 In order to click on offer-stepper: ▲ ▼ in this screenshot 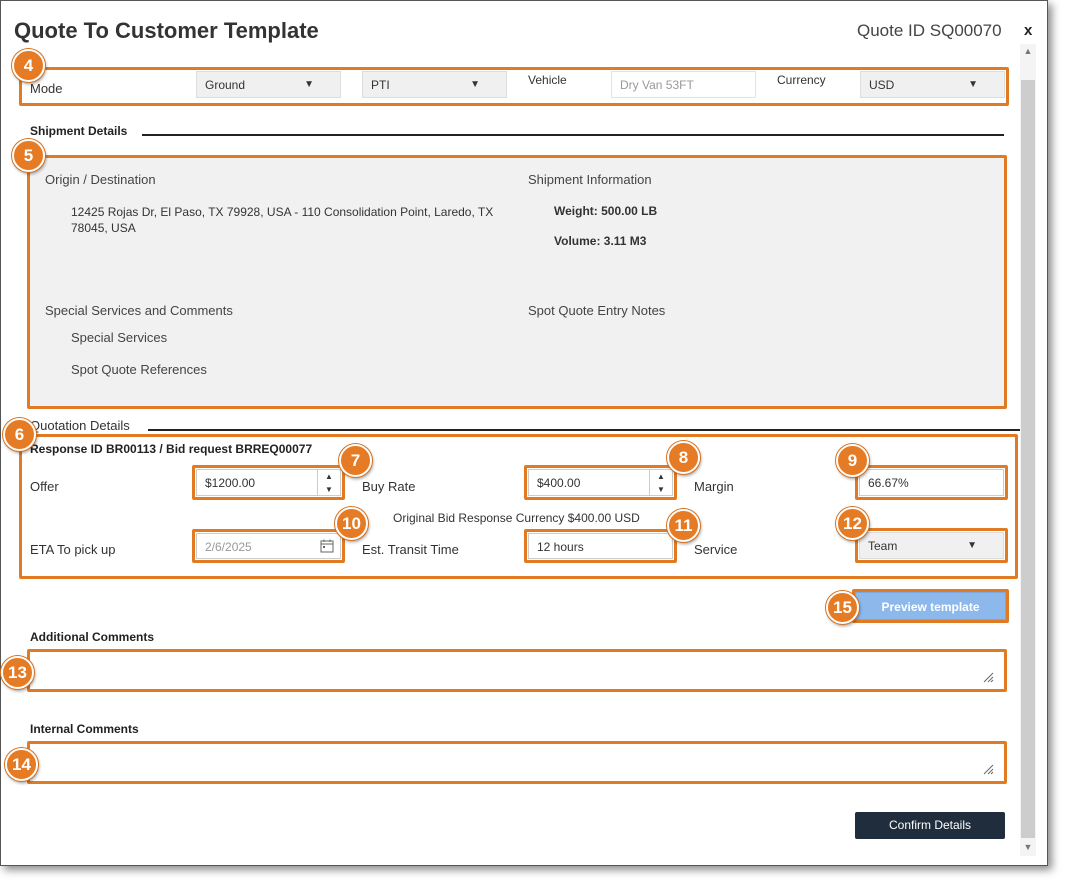, I will do `click(328, 482)`.